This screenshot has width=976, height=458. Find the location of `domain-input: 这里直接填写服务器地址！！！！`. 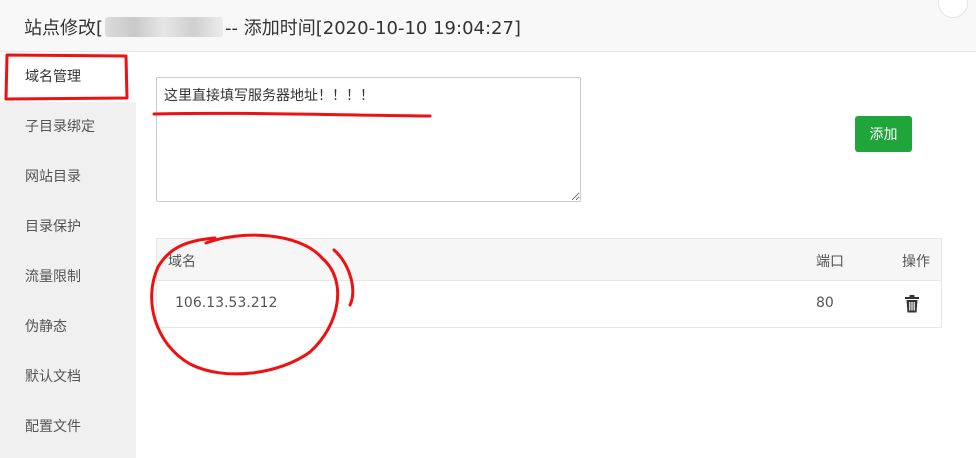

domain-input: 这里直接填写服务器地址！！！！ is located at coordinates (368, 139).